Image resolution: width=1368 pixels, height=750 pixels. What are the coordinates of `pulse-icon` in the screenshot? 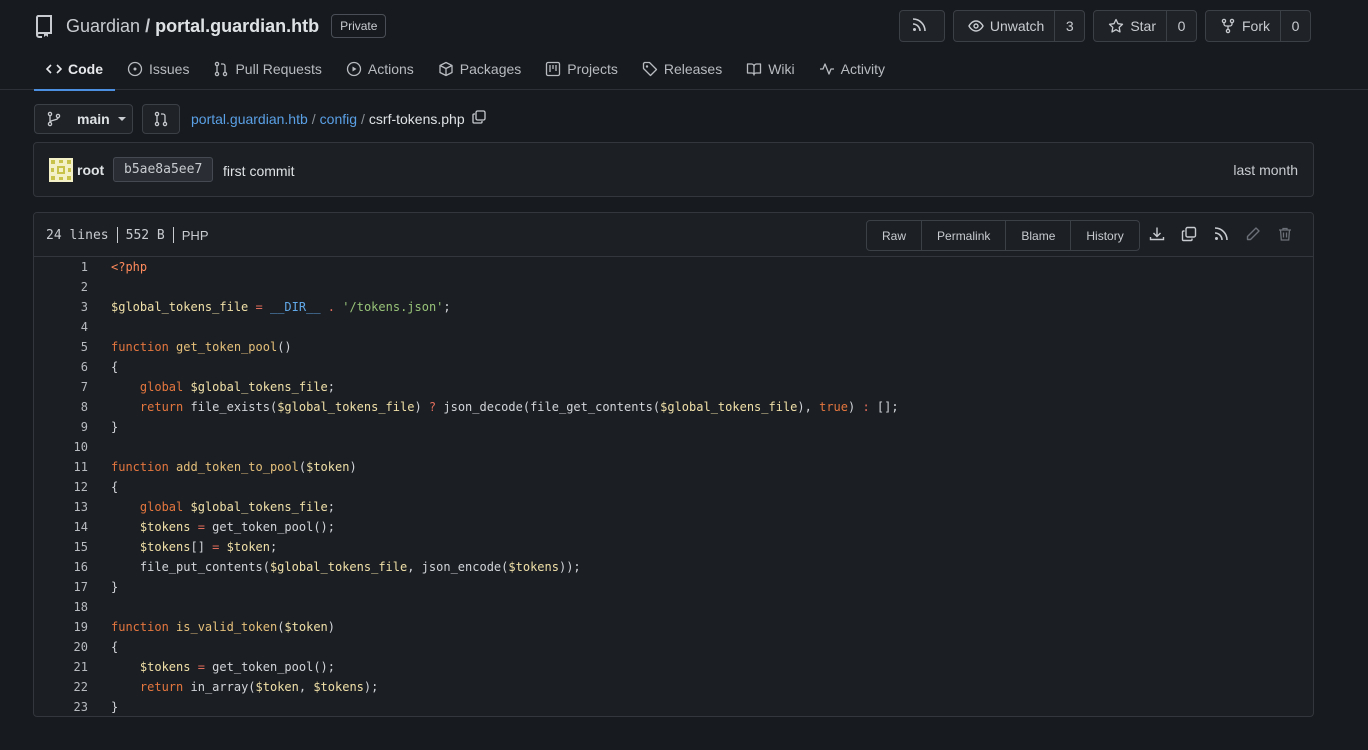 It's located at (826, 69).